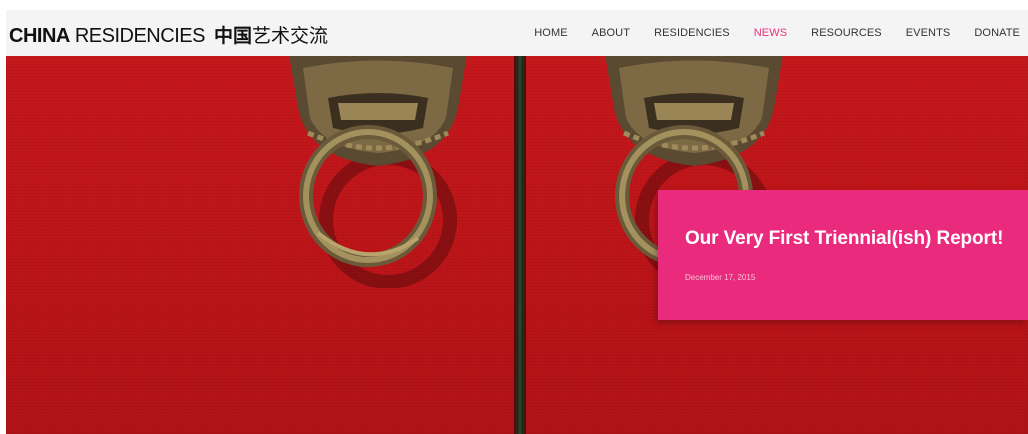  What do you see at coordinates (611, 33) in the screenshot?
I see `nav-item-about: ABOUT` at bounding box center [611, 33].